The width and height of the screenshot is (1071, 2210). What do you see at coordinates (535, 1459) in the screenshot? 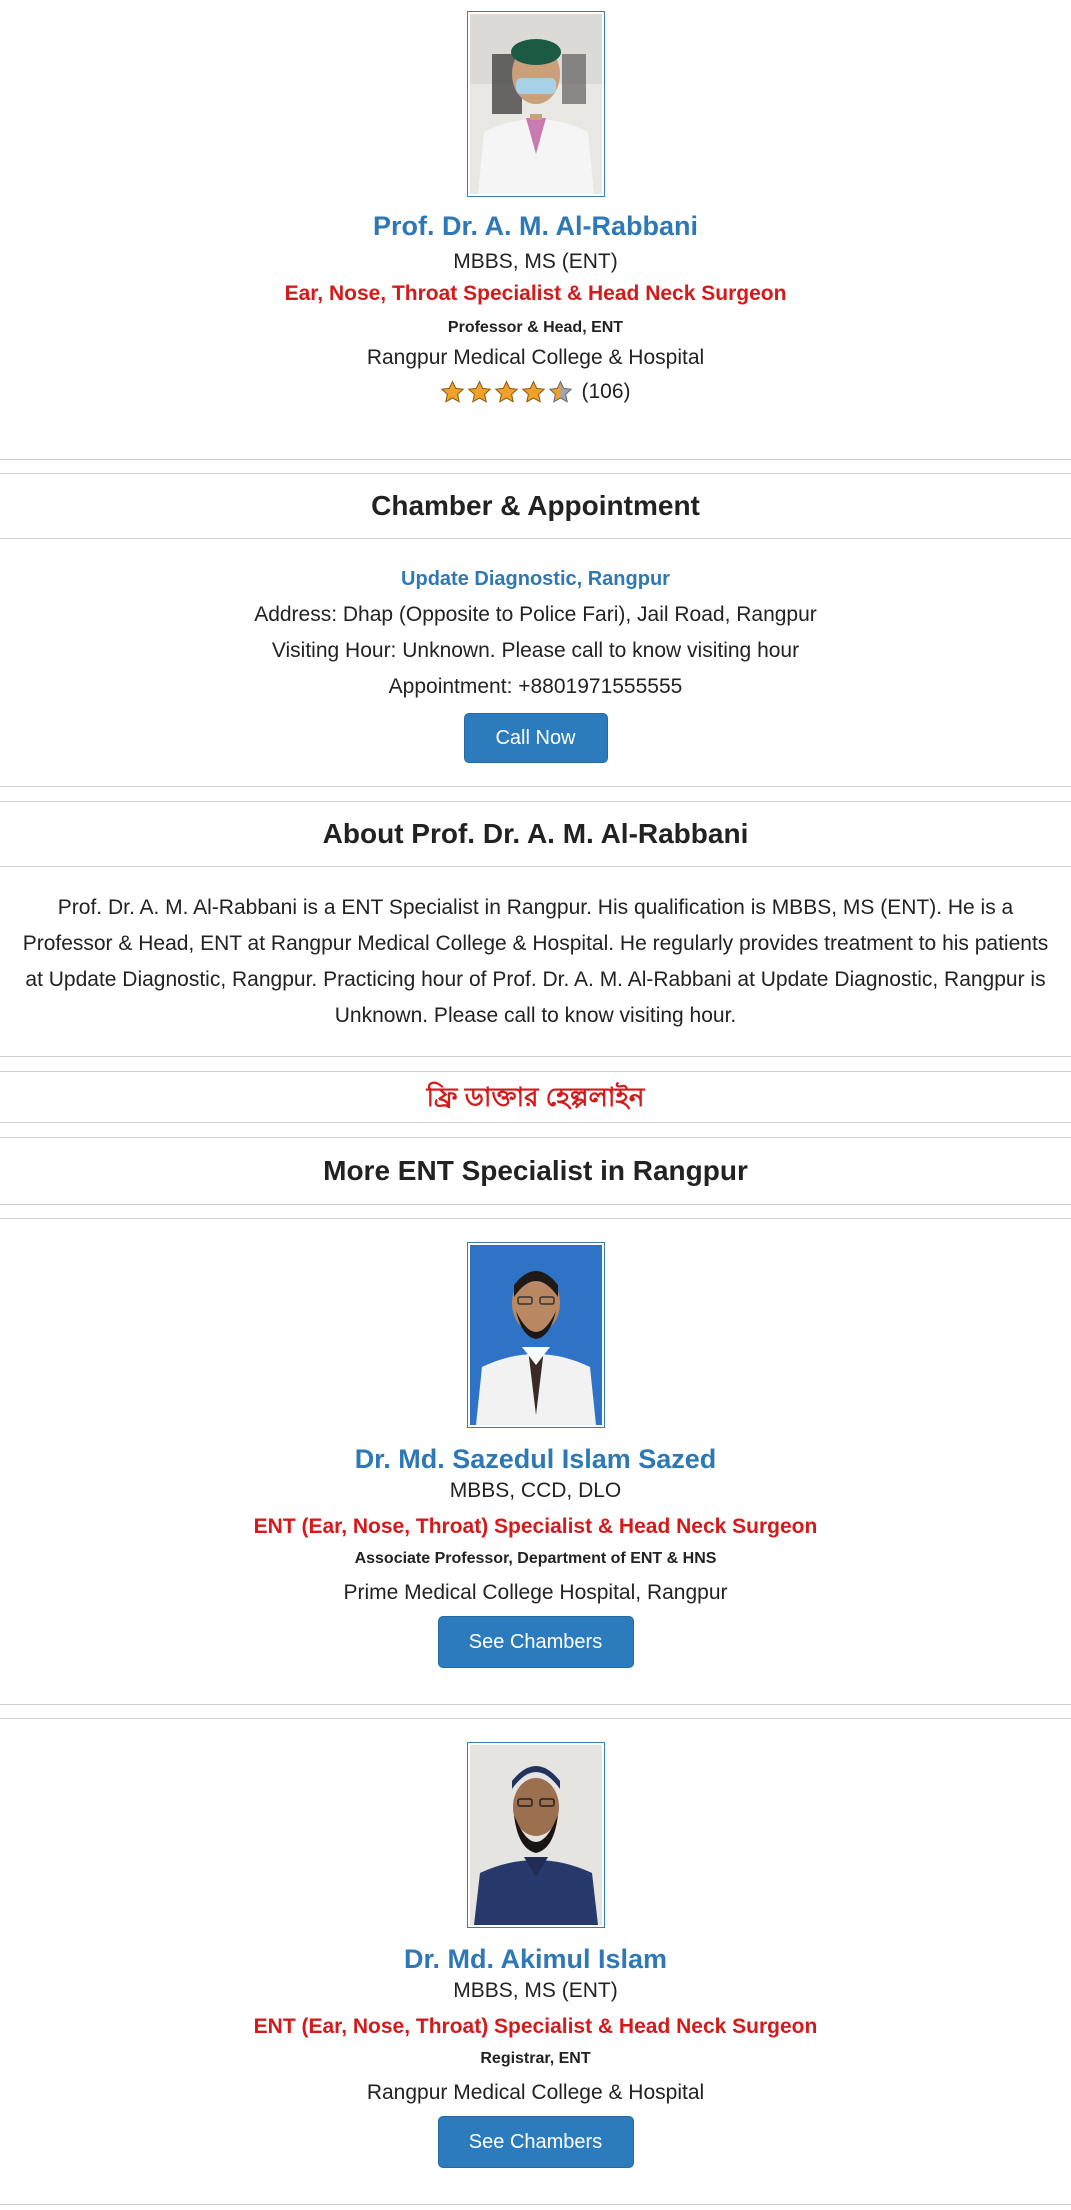
I see `doctor-card-name: Dr. Md. Sazedul Islam Sazed` at bounding box center [535, 1459].